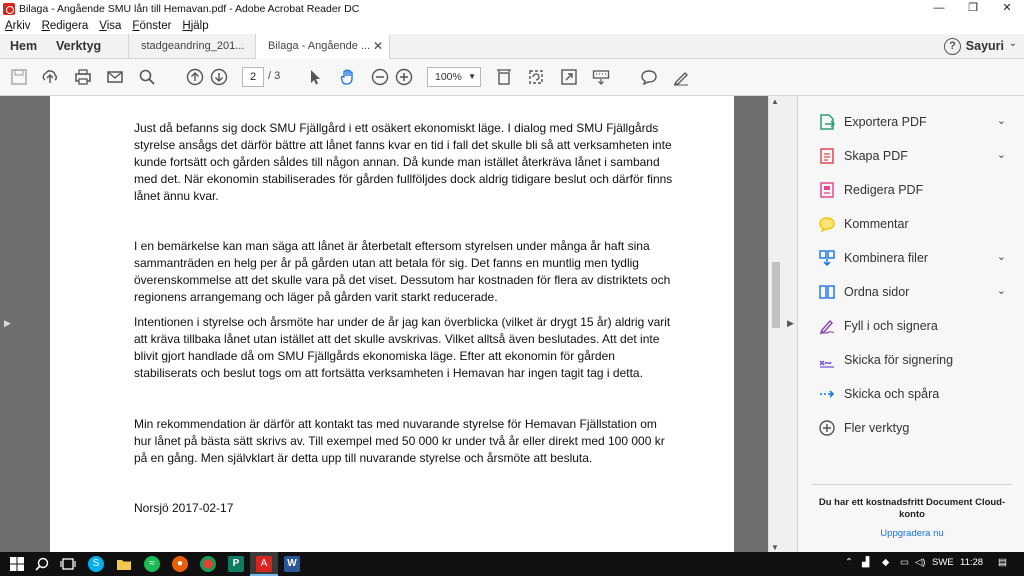  I want to click on dropbox-icon: ◆, so click(885, 562).